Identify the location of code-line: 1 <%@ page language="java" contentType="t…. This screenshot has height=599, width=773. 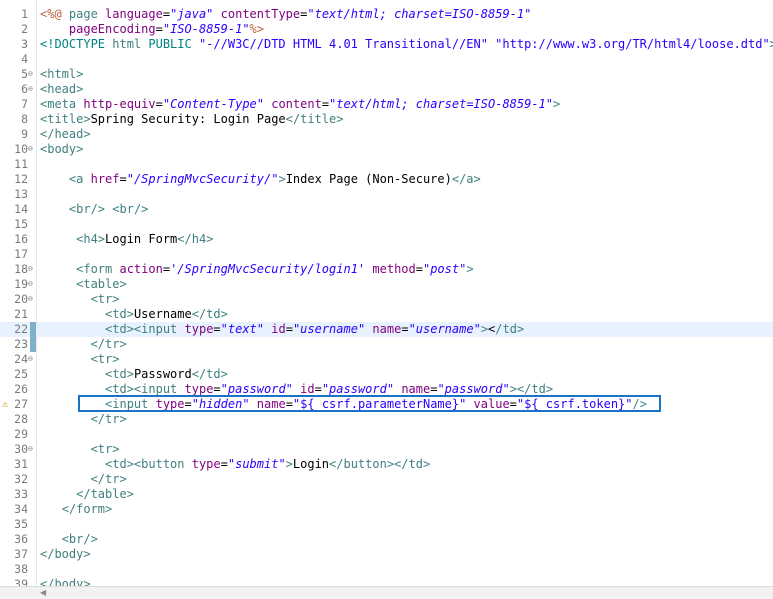
(386, 14).